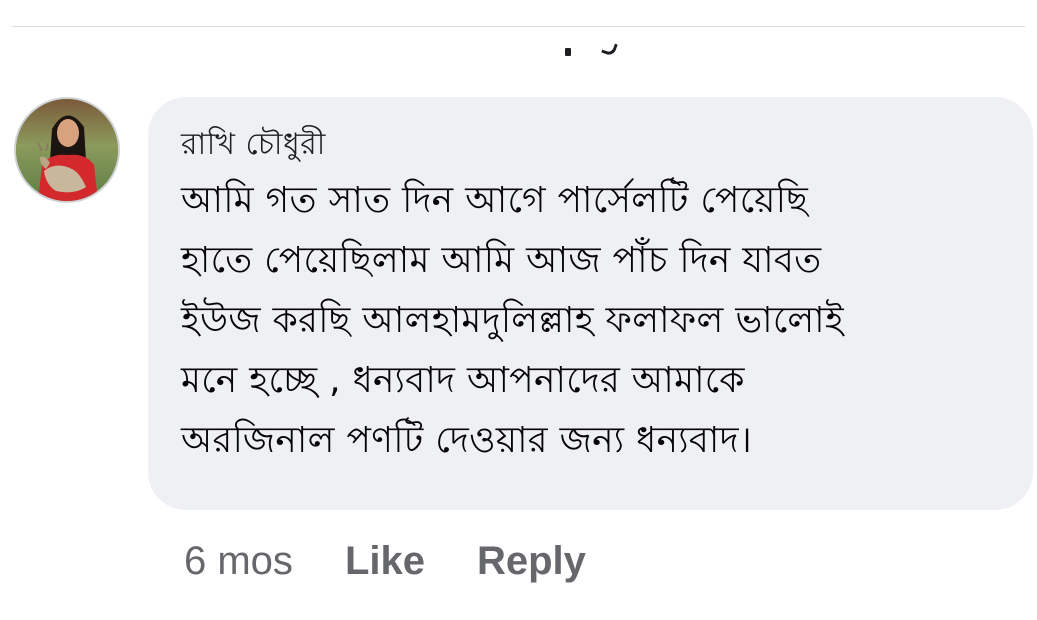  What do you see at coordinates (593, 50) in the screenshot?
I see `previous-comment-clipped-text` at bounding box center [593, 50].